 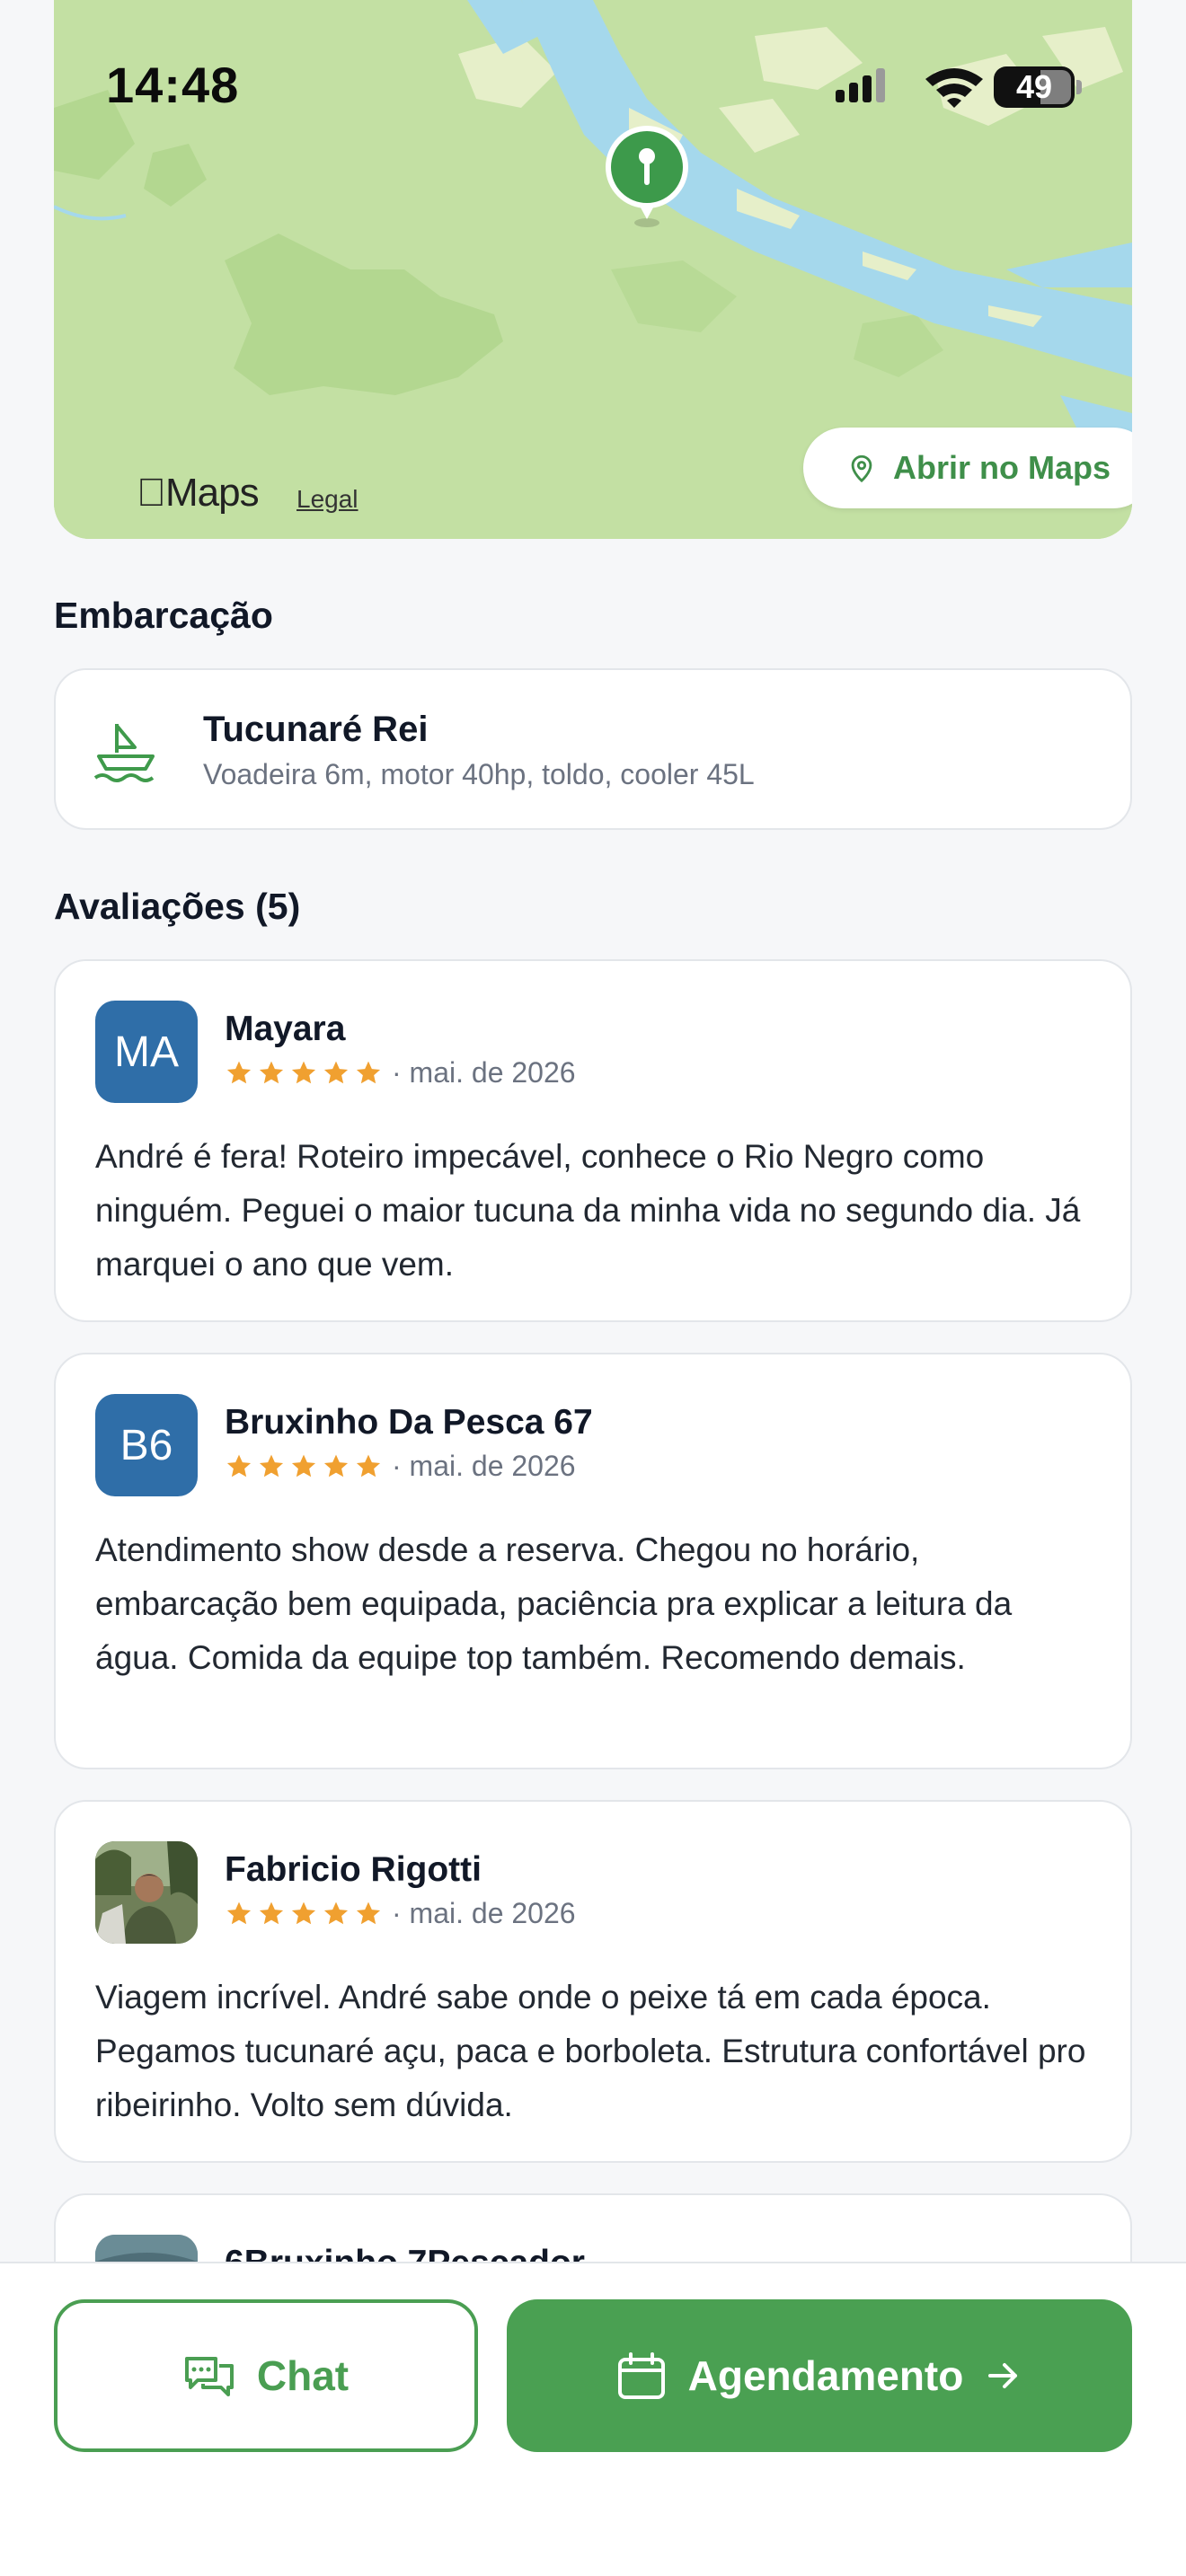 I want to click on reviewer-name: Bruxinho Da Pesca 67, so click(x=409, y=1422).